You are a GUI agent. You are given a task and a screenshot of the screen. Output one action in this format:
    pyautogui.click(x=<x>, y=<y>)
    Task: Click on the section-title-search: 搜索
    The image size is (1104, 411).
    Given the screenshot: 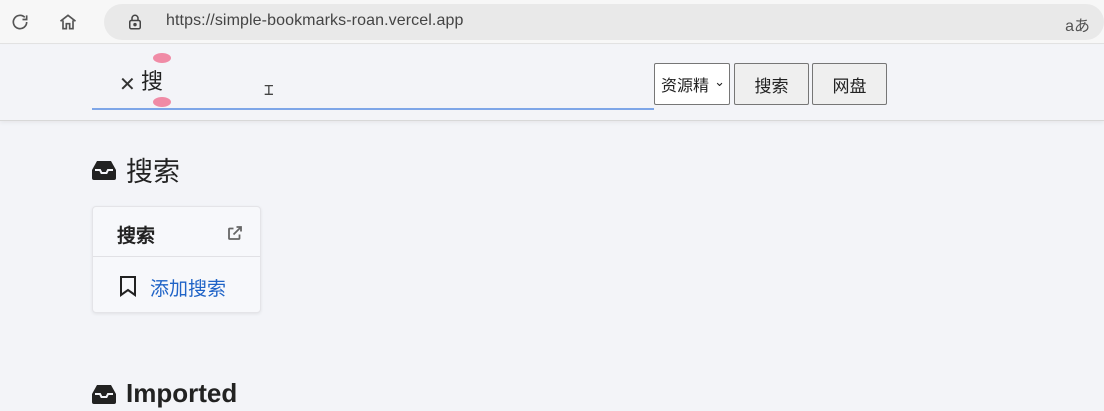 What is the action you would take?
    pyautogui.click(x=136, y=169)
    